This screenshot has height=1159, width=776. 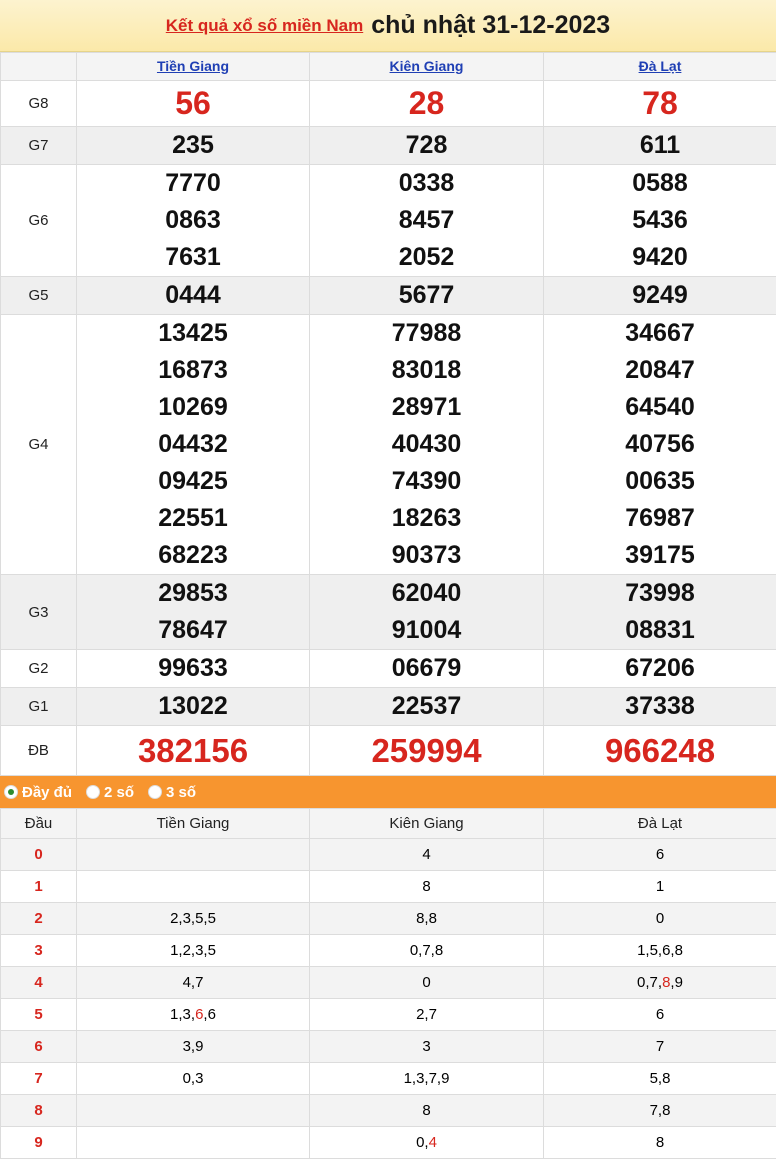 I want to click on dau-cell: 3, so click(x=427, y=1047).